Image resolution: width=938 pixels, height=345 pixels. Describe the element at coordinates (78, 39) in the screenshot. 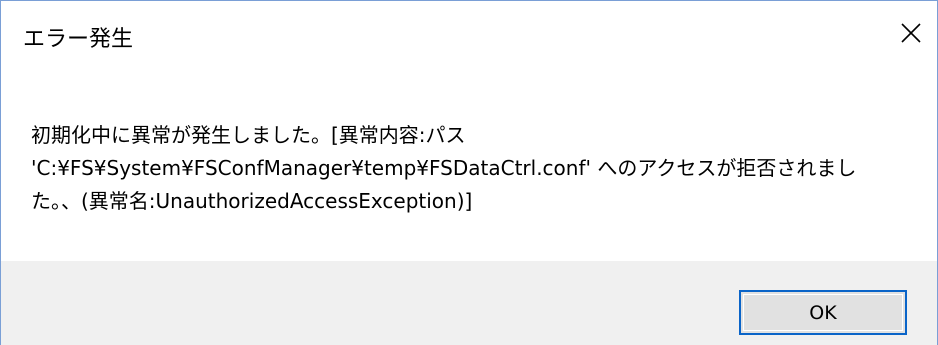

I see `dialog-title: エラー発生` at that location.